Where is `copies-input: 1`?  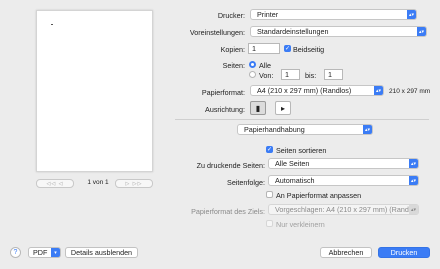
copies-input: 1 is located at coordinates (264, 48).